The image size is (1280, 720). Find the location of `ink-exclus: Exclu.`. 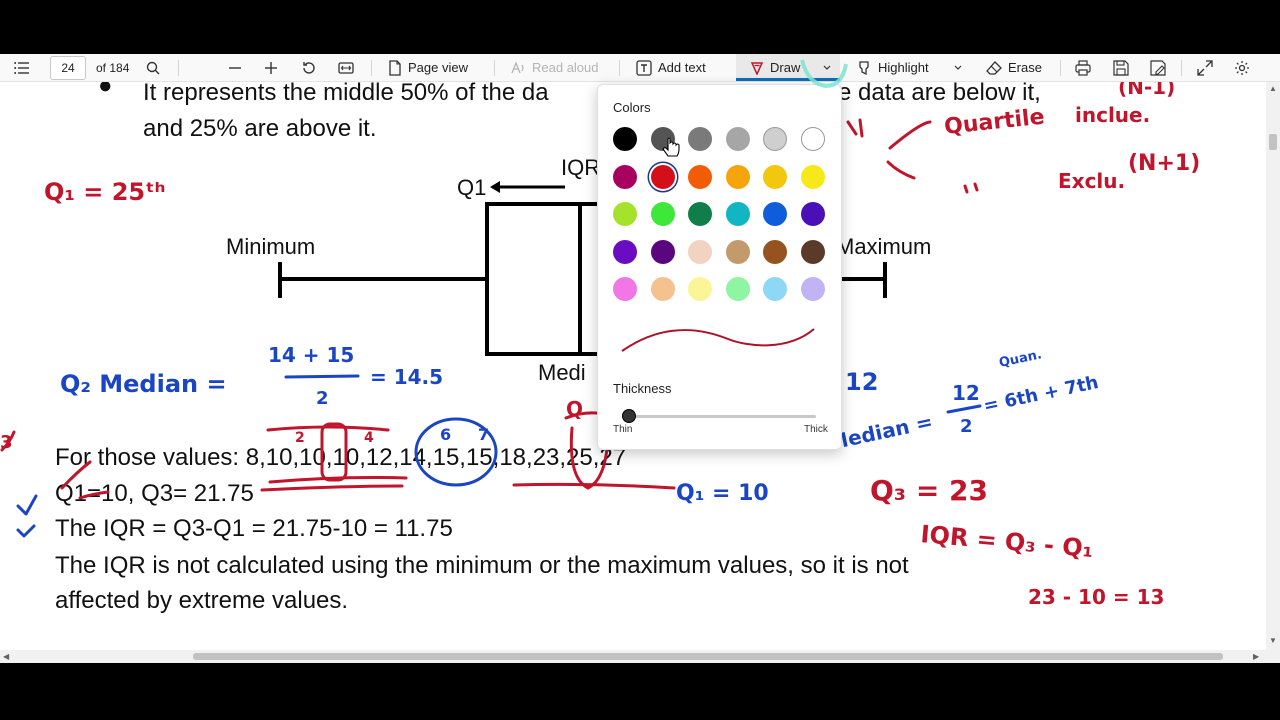

ink-exclus: Exclu. is located at coordinates (1091, 181).